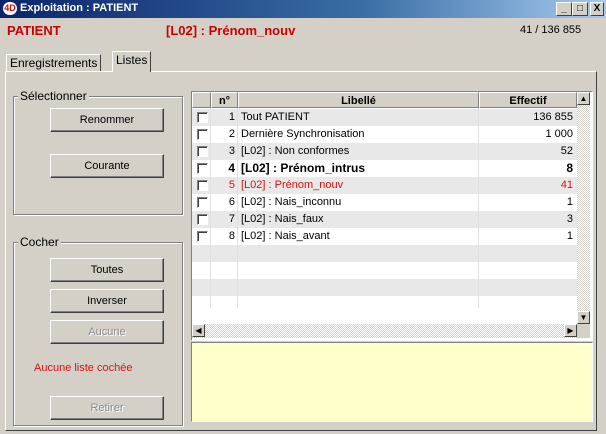 This screenshot has width=606, height=434. What do you see at coordinates (34, 30) in the screenshot?
I see `table-name: PATIENT` at bounding box center [34, 30].